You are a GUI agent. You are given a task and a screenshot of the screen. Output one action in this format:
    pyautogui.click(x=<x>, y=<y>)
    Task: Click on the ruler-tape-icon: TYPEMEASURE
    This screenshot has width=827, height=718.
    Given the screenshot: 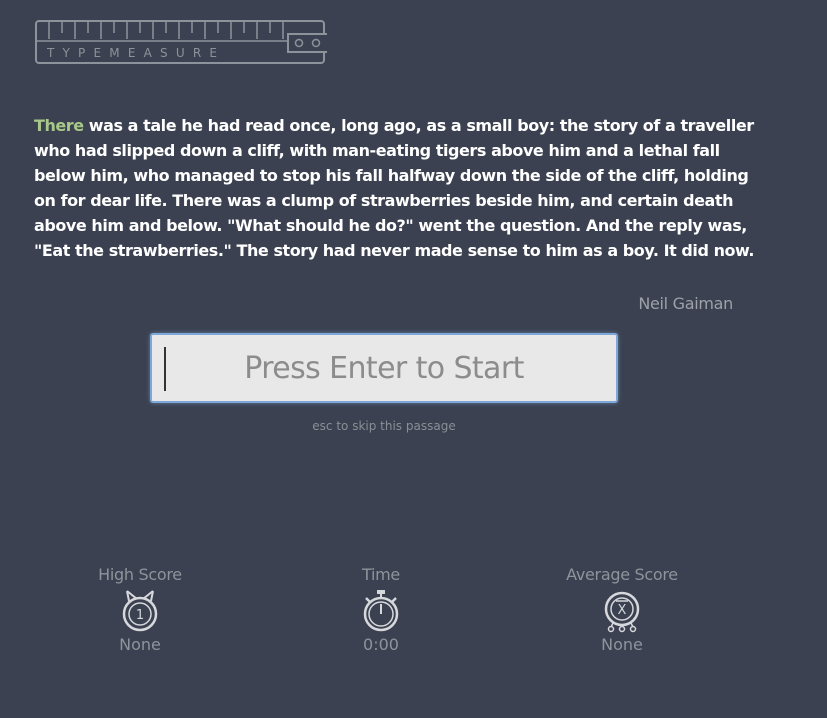 What is the action you would take?
    pyautogui.click(x=181, y=42)
    